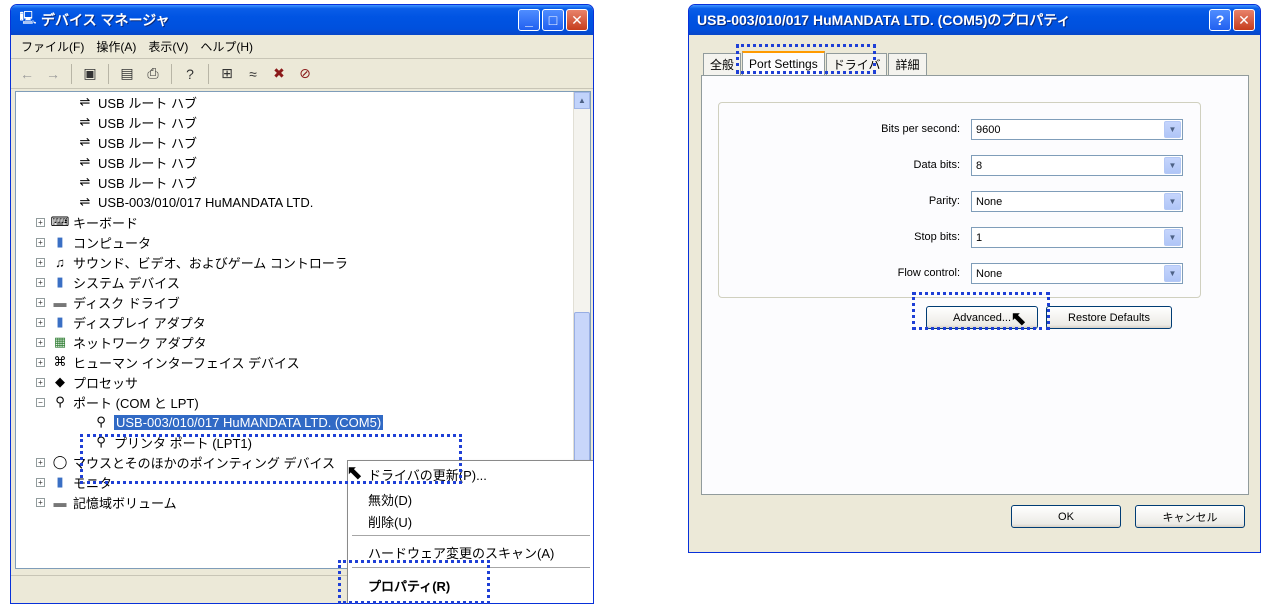  Describe the element at coordinates (1077, 129) in the screenshot. I see `bits-per-second-combo: 9600 ▼` at that location.